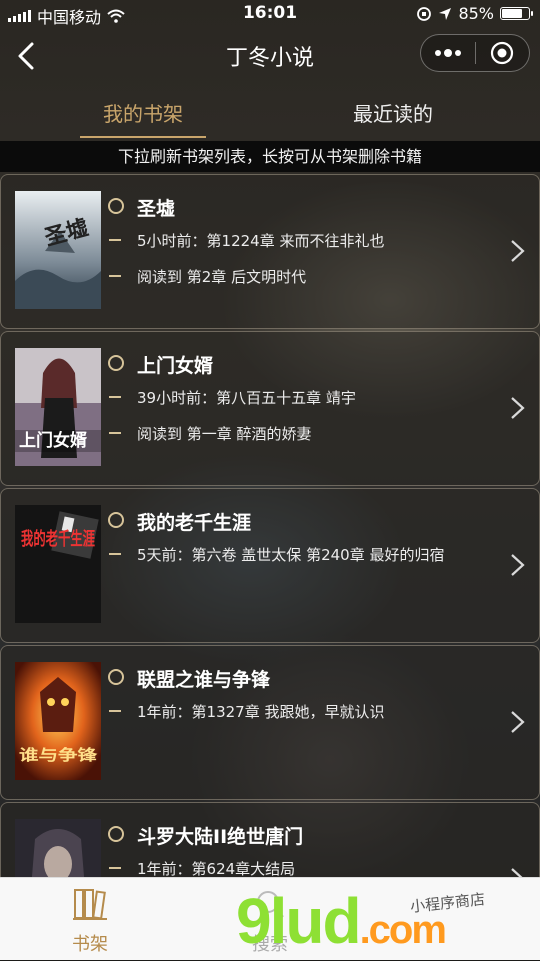 Image resolution: width=540 pixels, height=961 pixels. Describe the element at coordinates (261, 712) in the screenshot. I see `latest-update: 1年前：第1327章 我跟她，早就认识` at that location.